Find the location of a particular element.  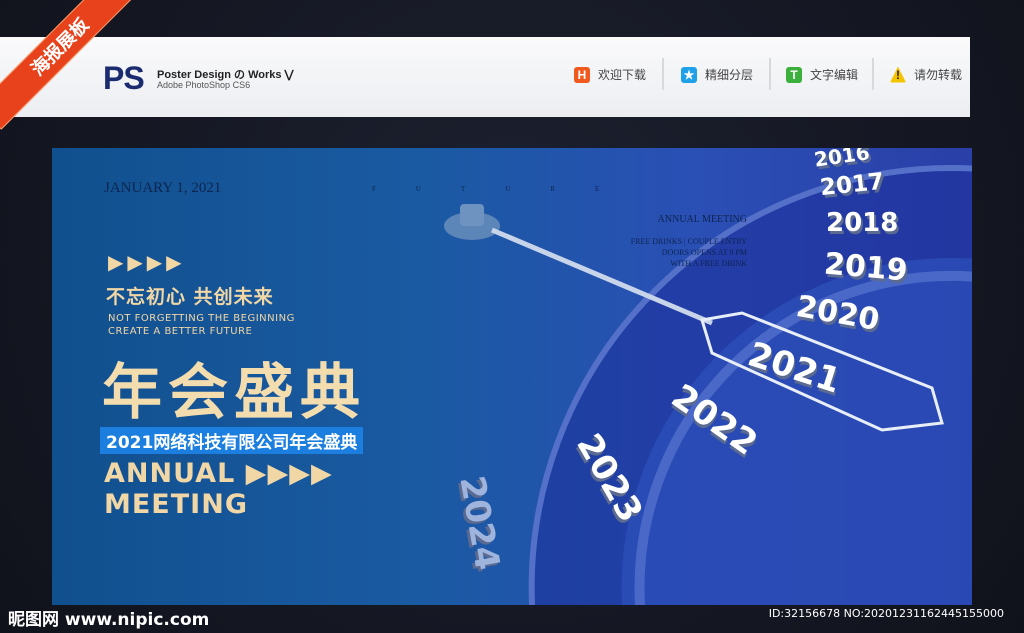

annual-meeting-title: ANNUAL ▶▶▶▶ MEETING is located at coordinates (218, 489).